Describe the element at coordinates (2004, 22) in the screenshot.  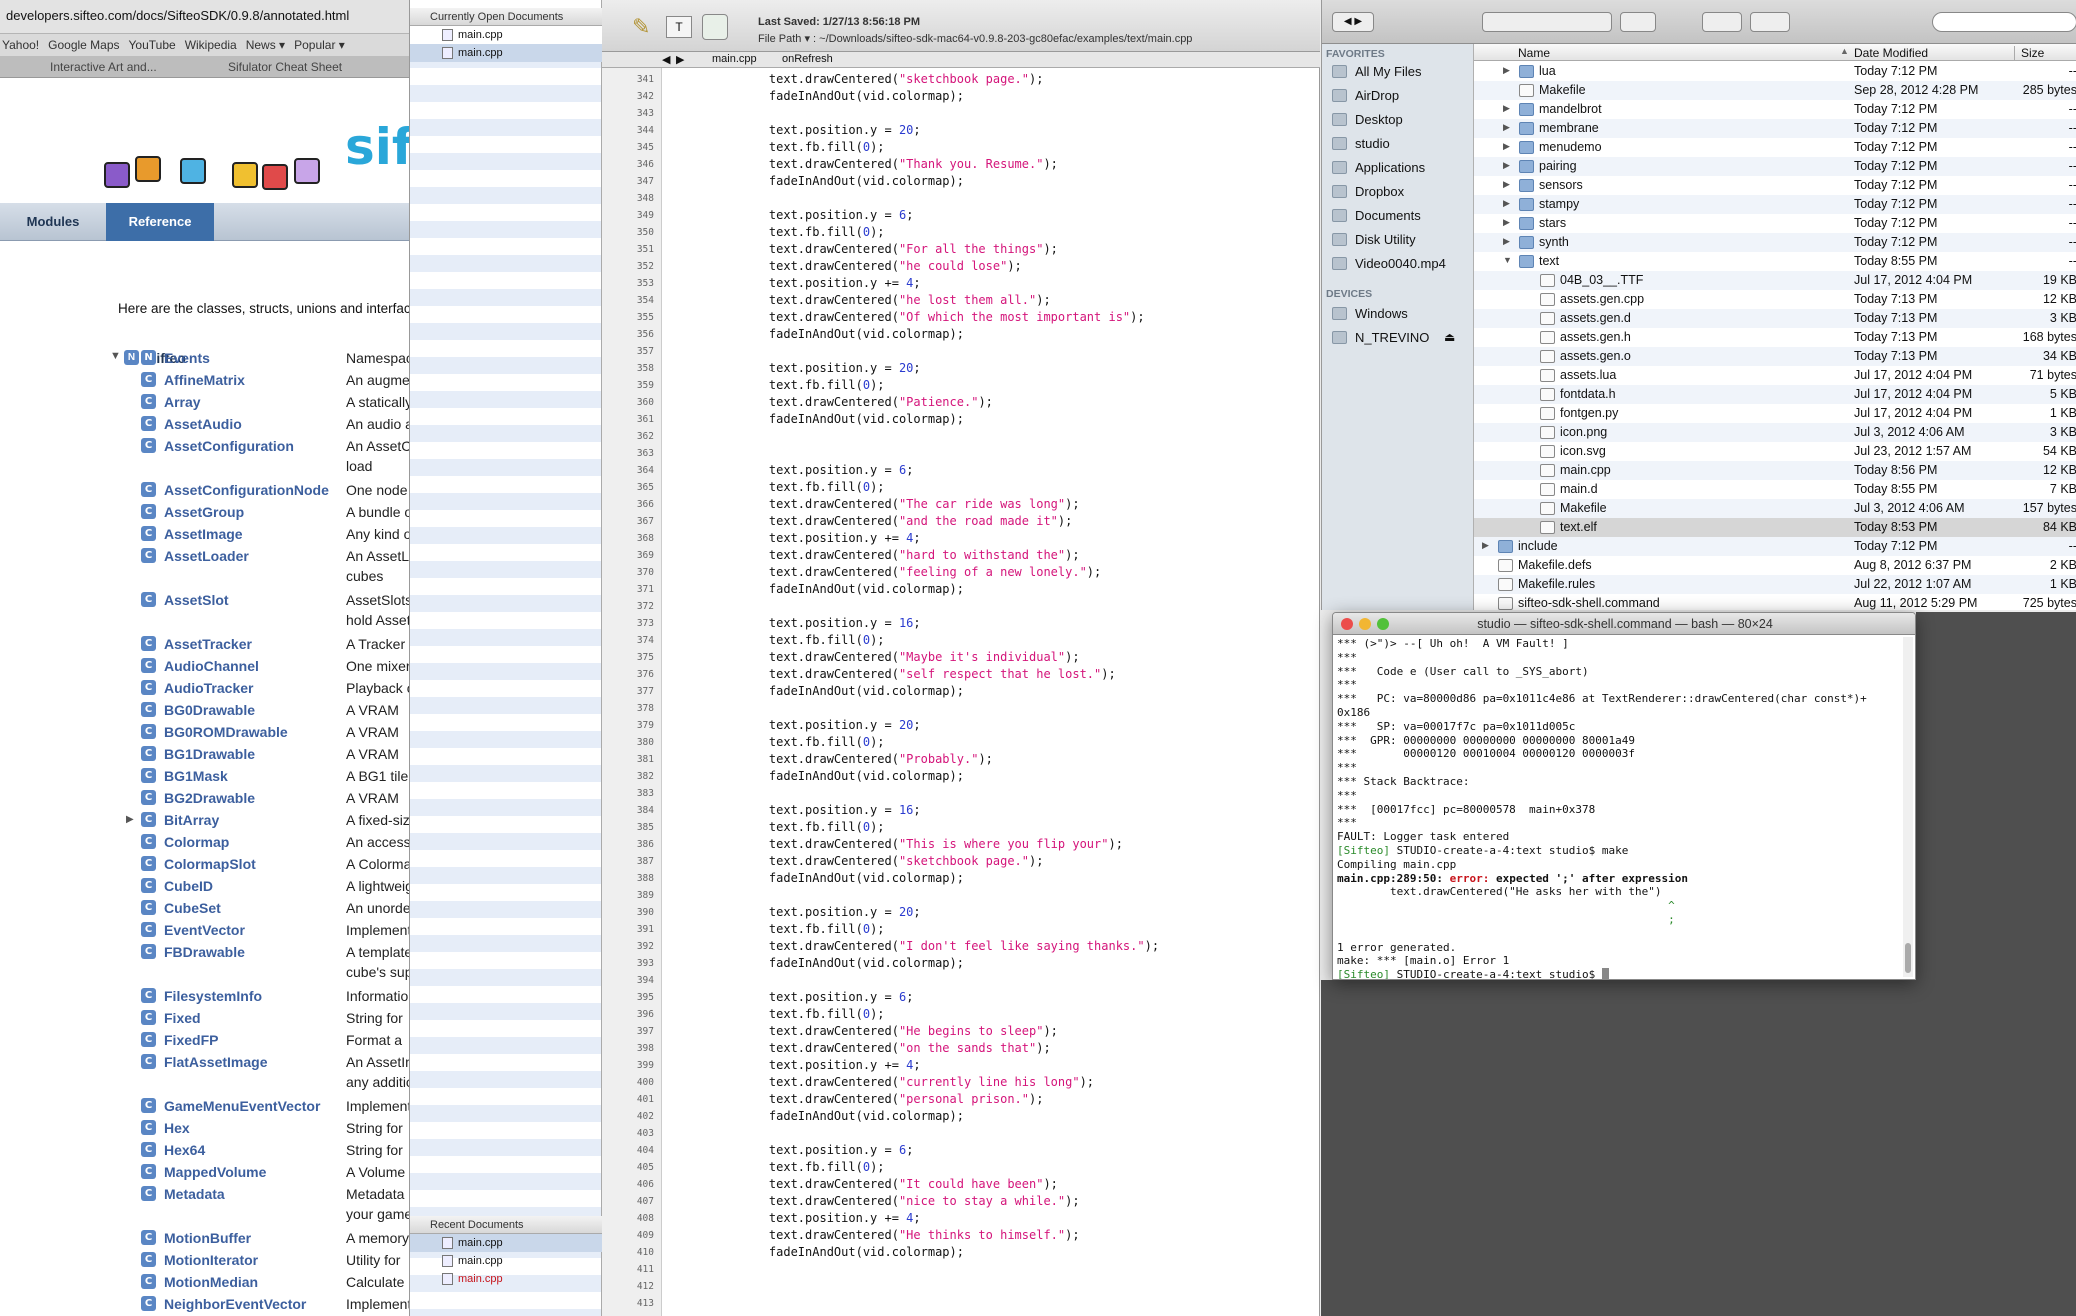
I see `search-field` at that location.